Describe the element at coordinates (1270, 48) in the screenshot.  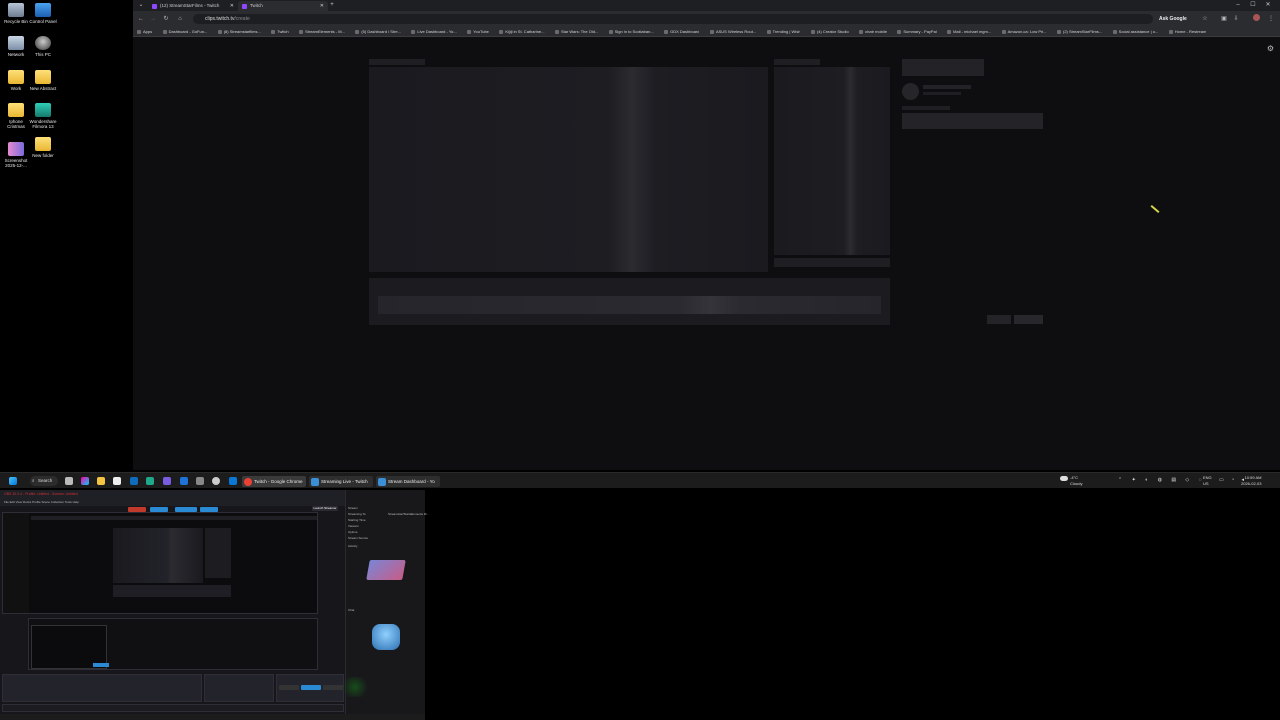
I see `gear-icon: ⚙` at that location.